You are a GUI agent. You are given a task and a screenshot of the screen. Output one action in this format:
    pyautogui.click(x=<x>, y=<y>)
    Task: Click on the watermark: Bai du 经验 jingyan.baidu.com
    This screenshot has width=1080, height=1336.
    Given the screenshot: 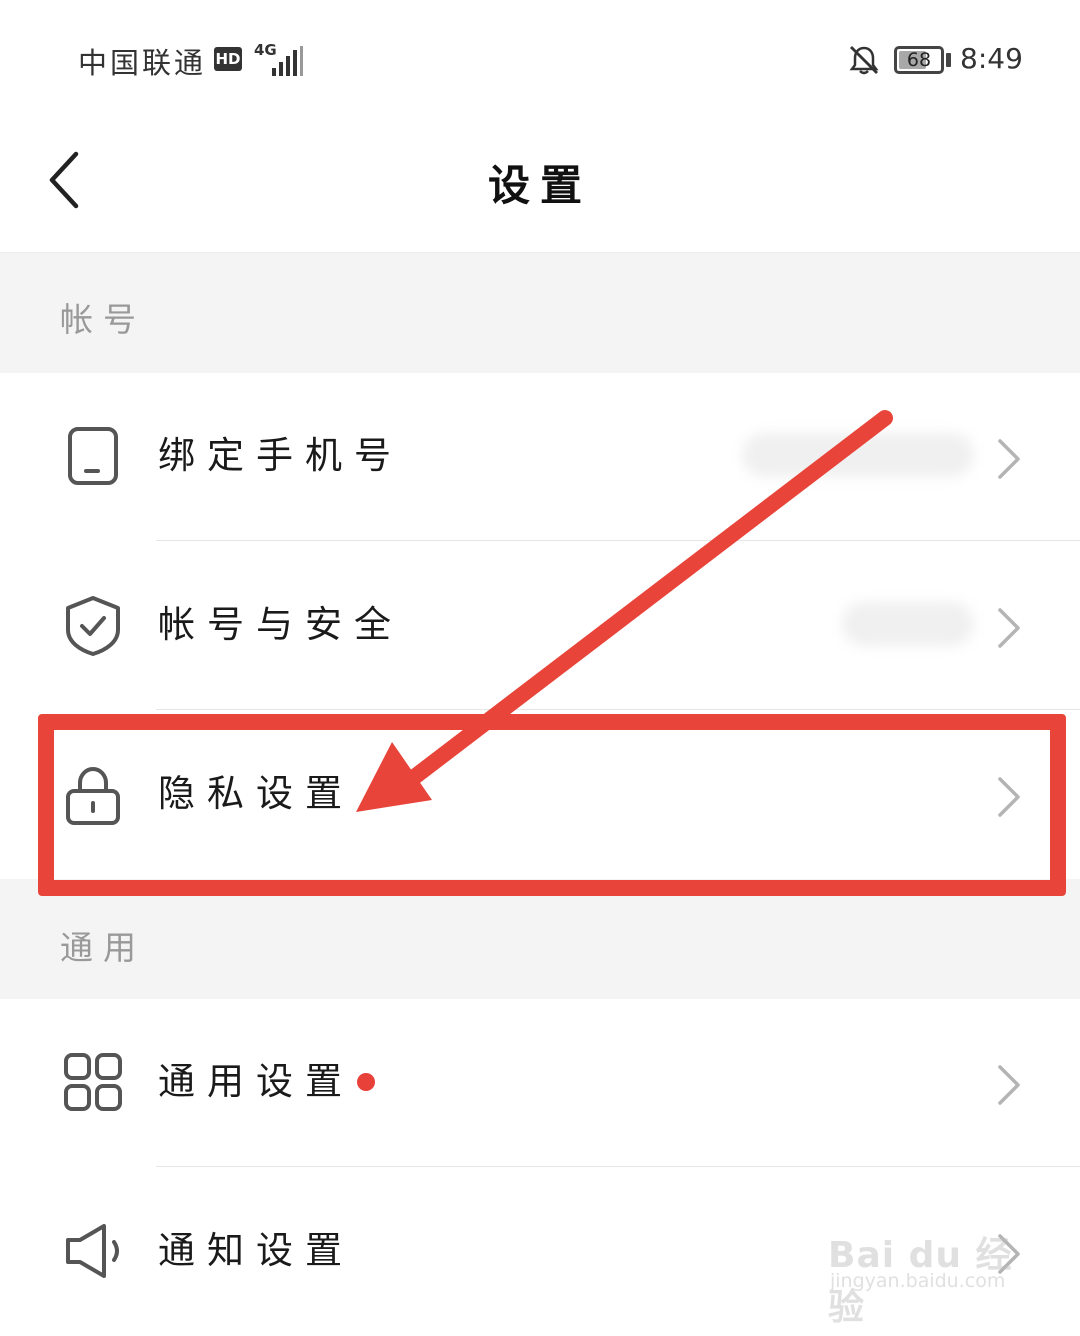 What is the action you would take?
    pyautogui.click(x=928, y=1264)
    